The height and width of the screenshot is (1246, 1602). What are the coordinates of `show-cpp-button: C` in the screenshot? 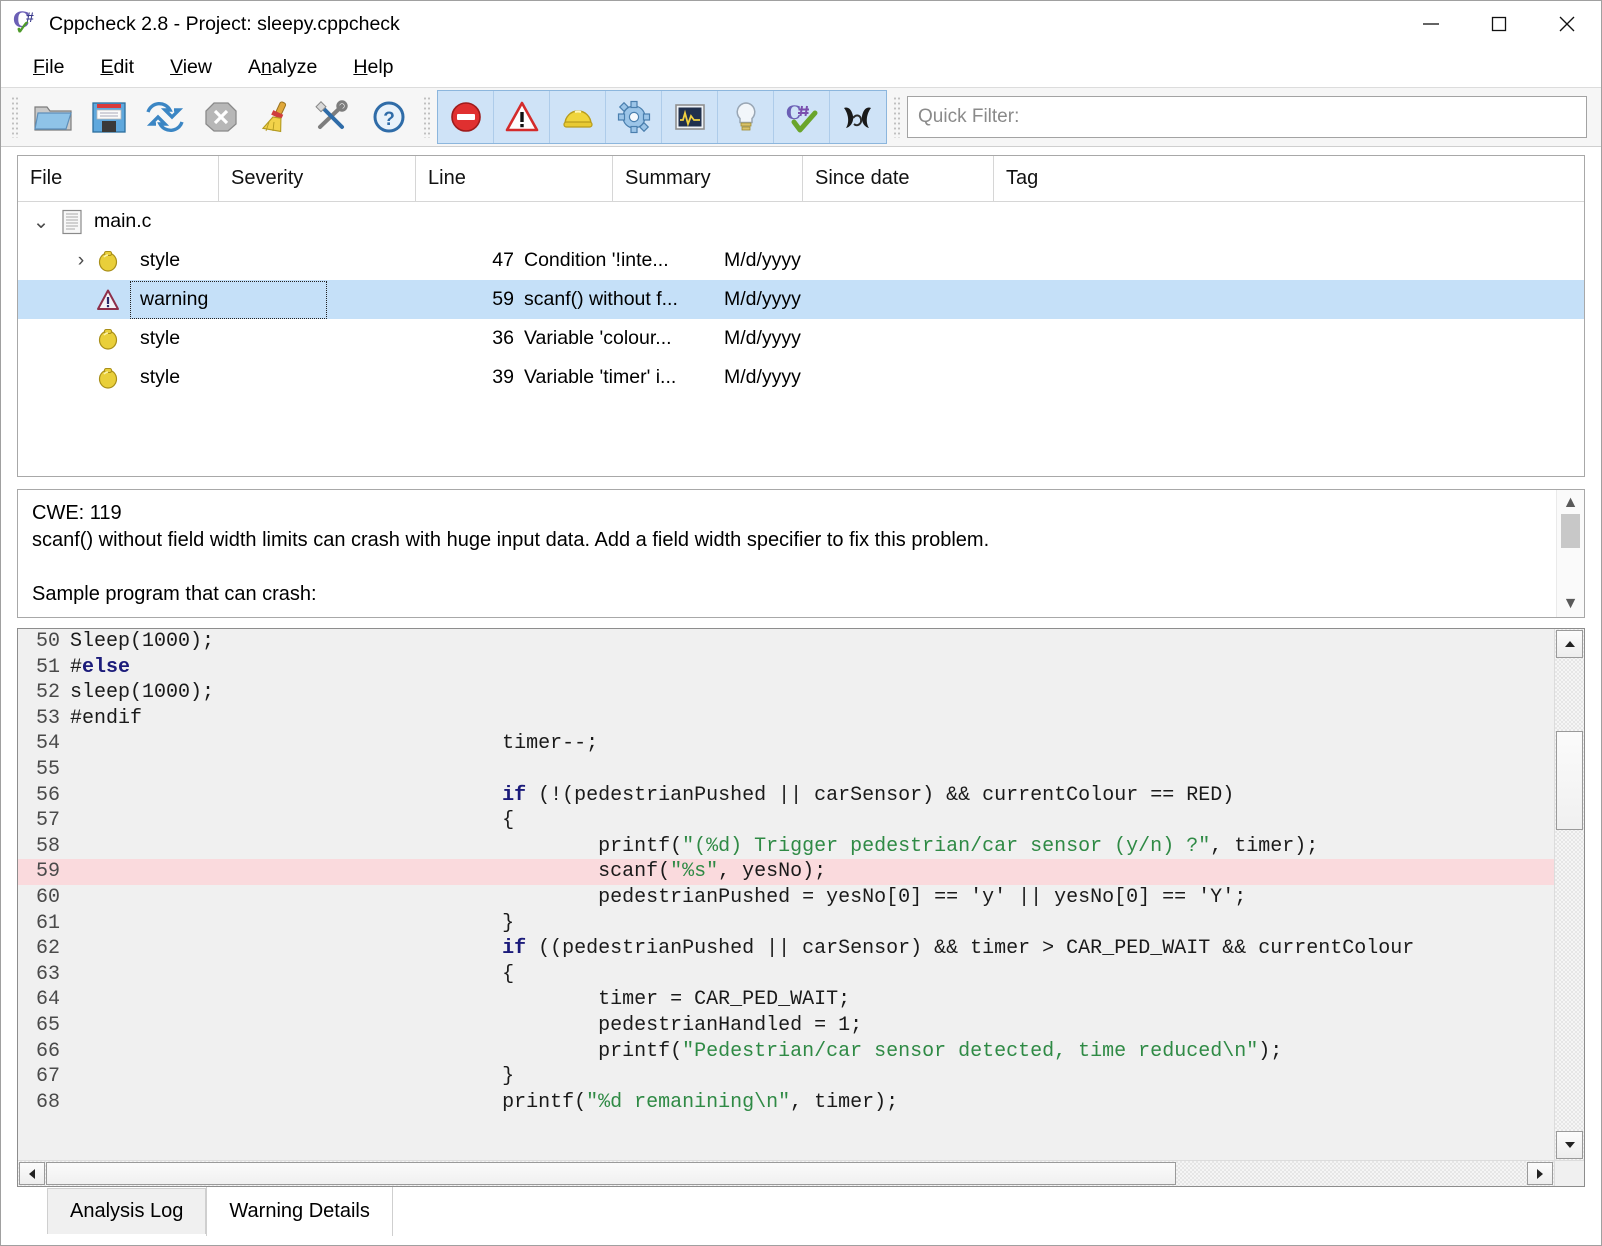 It's located at (802, 117).